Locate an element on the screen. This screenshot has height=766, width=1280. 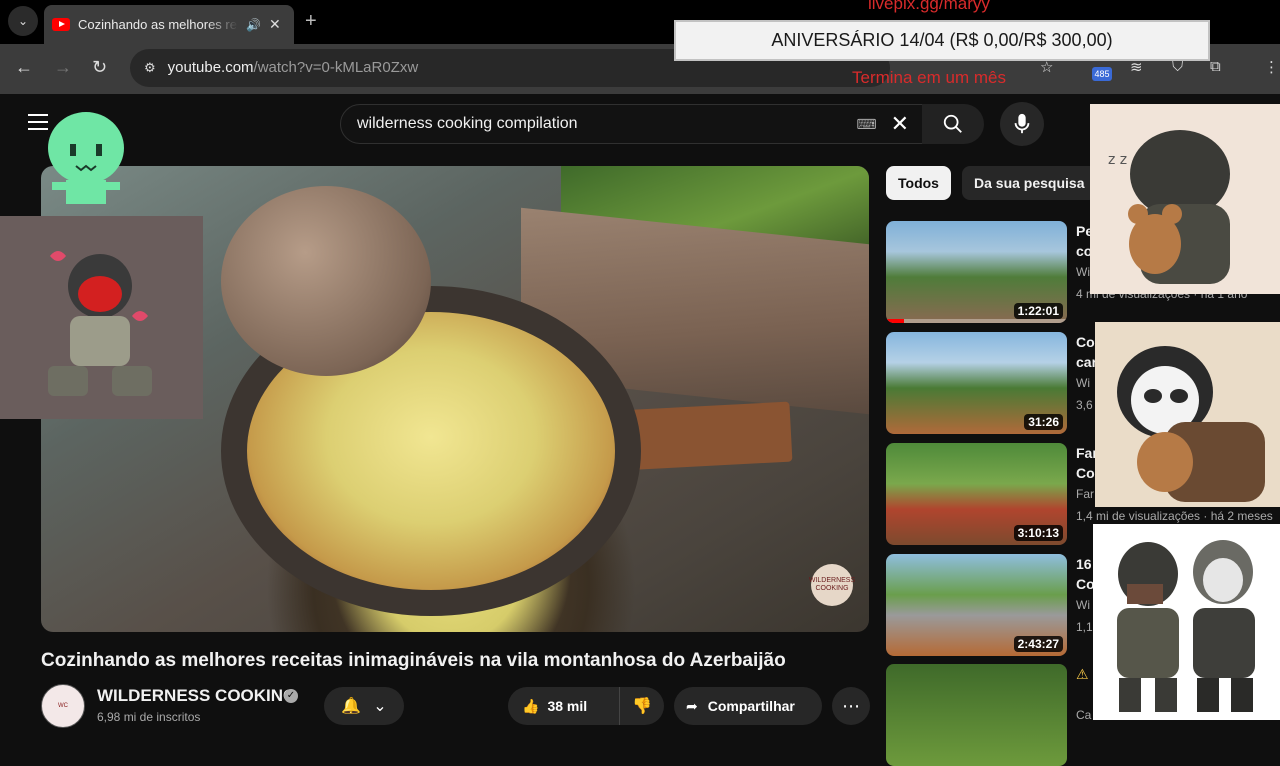
video-duration: 1:22:01 is located at coordinates (1038, 311).